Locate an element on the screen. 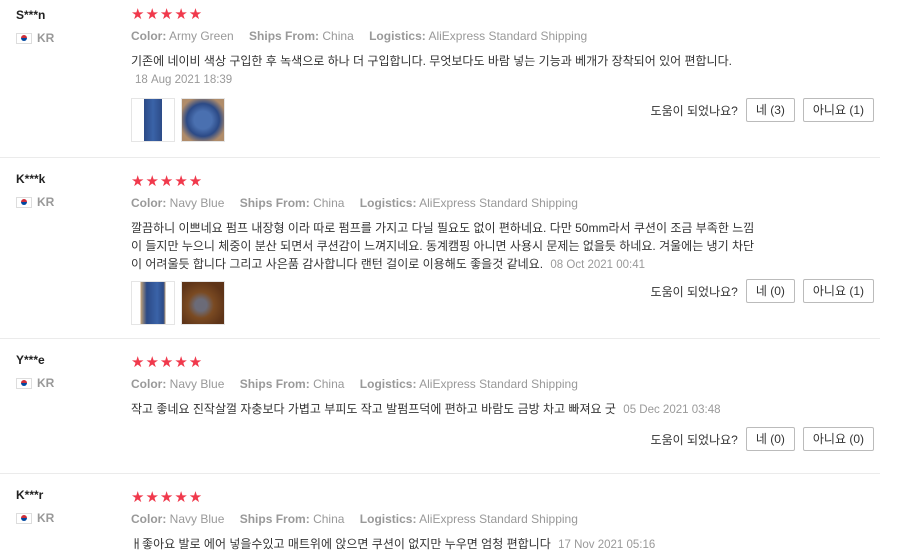 The width and height of the screenshot is (900, 554). helpful-voting: 도움이 되었나요? 네 (0) 아니요 (0) is located at coordinates (762, 439).